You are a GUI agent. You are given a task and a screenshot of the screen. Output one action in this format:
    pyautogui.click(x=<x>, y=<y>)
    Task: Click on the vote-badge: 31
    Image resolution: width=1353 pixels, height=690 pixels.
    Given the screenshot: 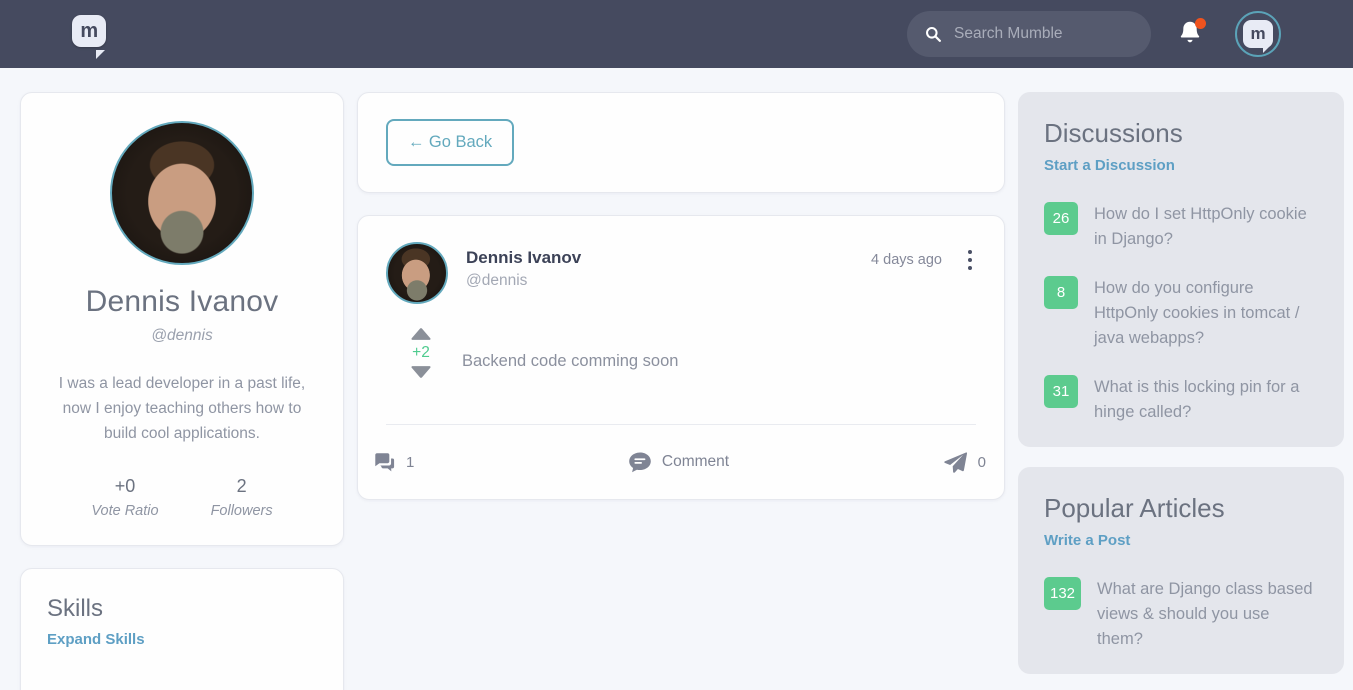 What is the action you would take?
    pyautogui.click(x=1061, y=391)
    